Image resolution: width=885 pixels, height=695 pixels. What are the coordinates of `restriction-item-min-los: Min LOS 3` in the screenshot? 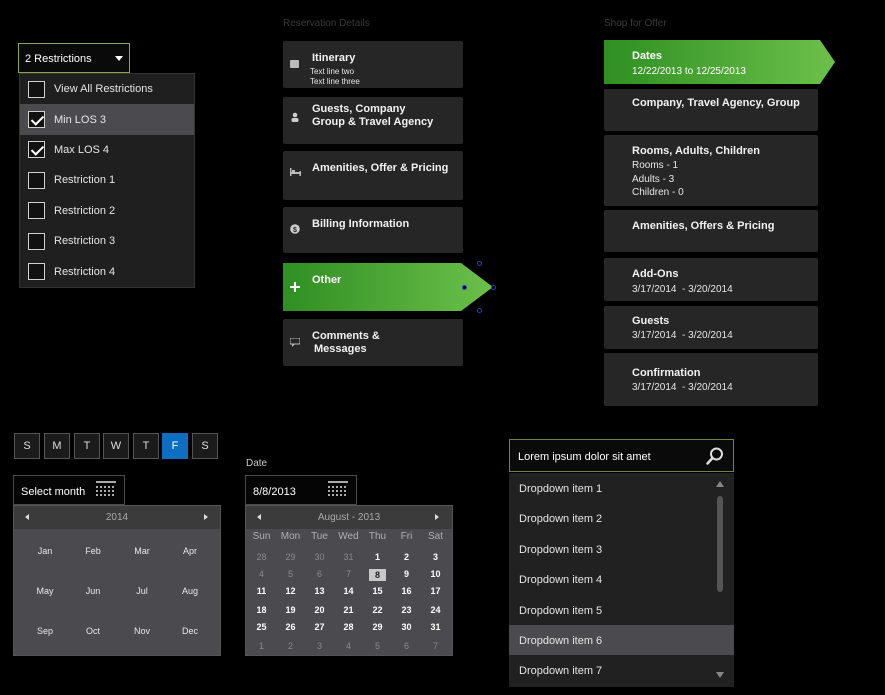 It's located at (107, 119).